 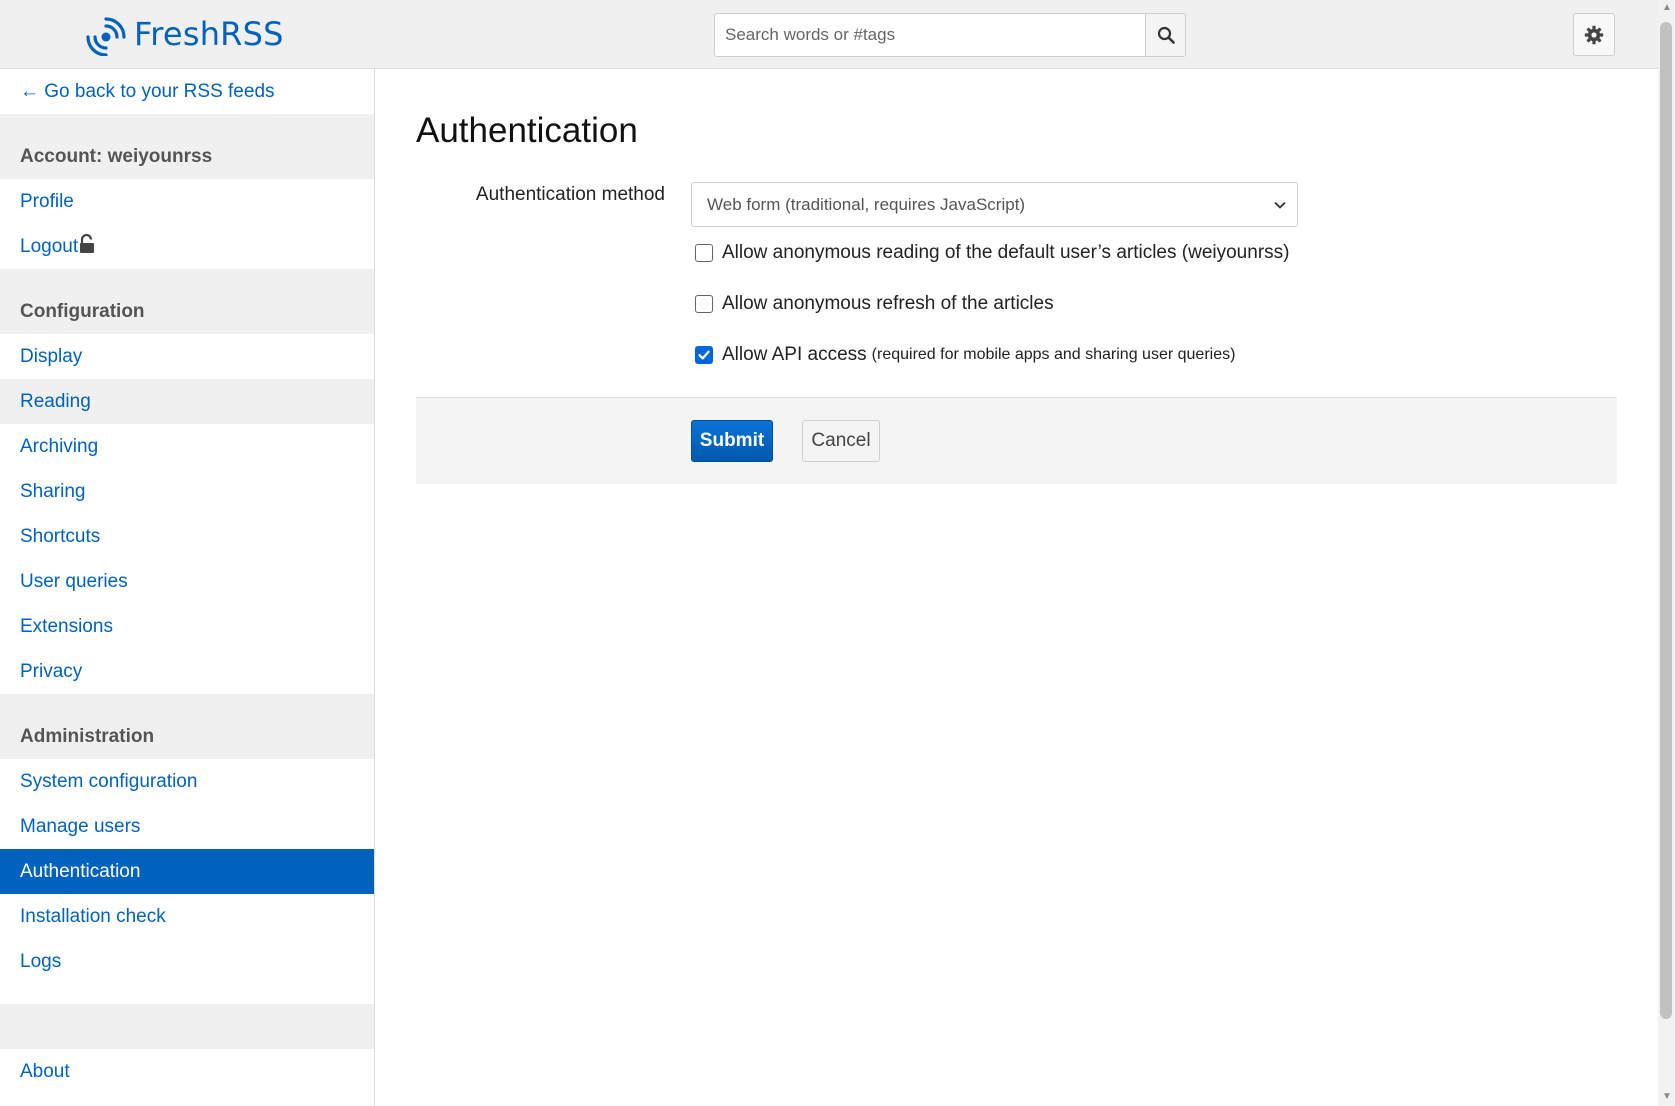 I want to click on anonymous-refresh-label: Allow anonymous refresh of the articles, so click(x=888, y=303).